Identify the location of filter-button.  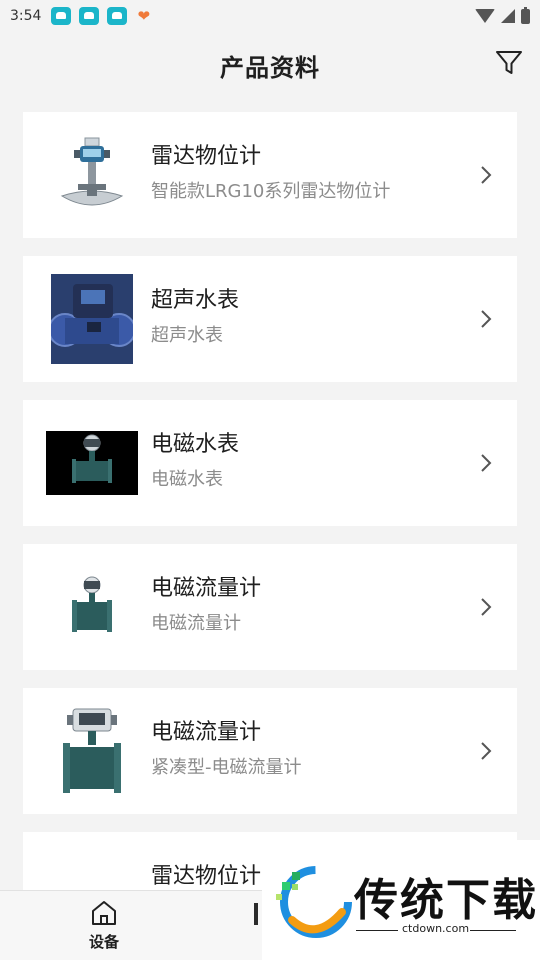
(509, 63).